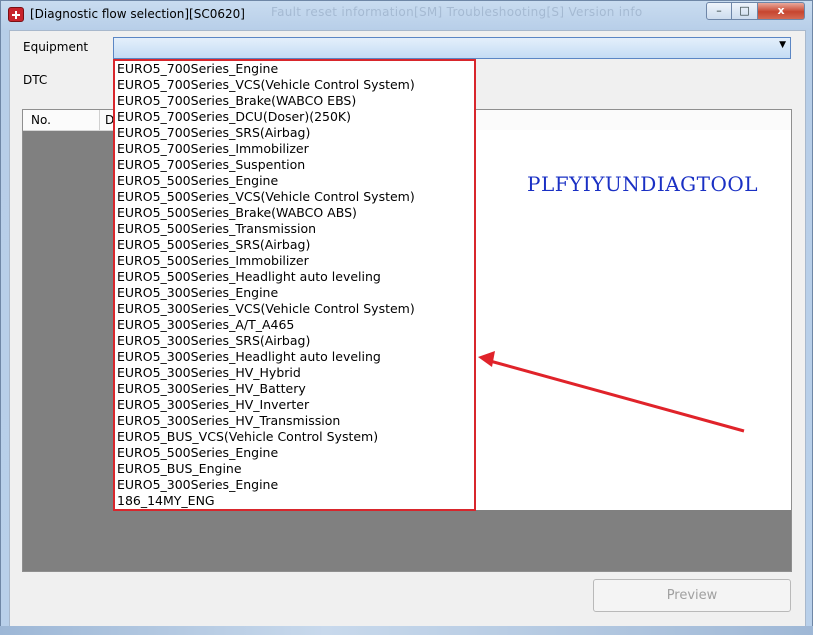 Image resolution: width=813 pixels, height=635 pixels. What do you see at coordinates (643, 184) in the screenshot?
I see `watermark-text: PLFYIYUNDIAGTOOL` at bounding box center [643, 184].